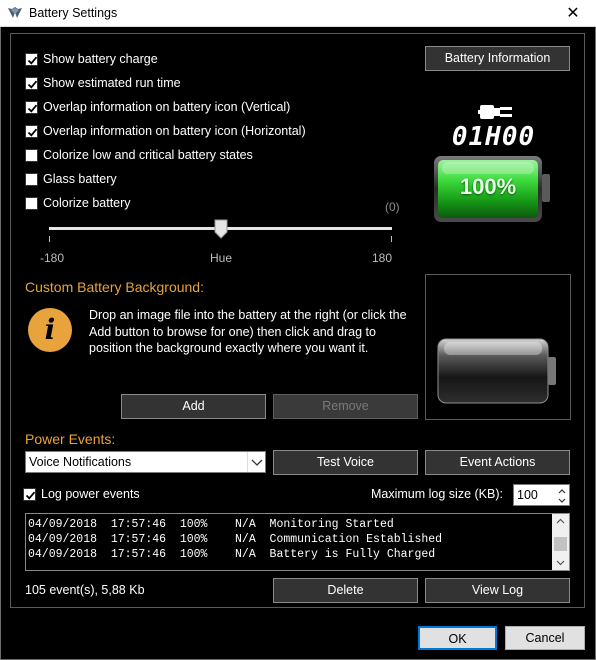  What do you see at coordinates (493, 137) in the screenshot?
I see `run-time-display: 01H00` at bounding box center [493, 137].